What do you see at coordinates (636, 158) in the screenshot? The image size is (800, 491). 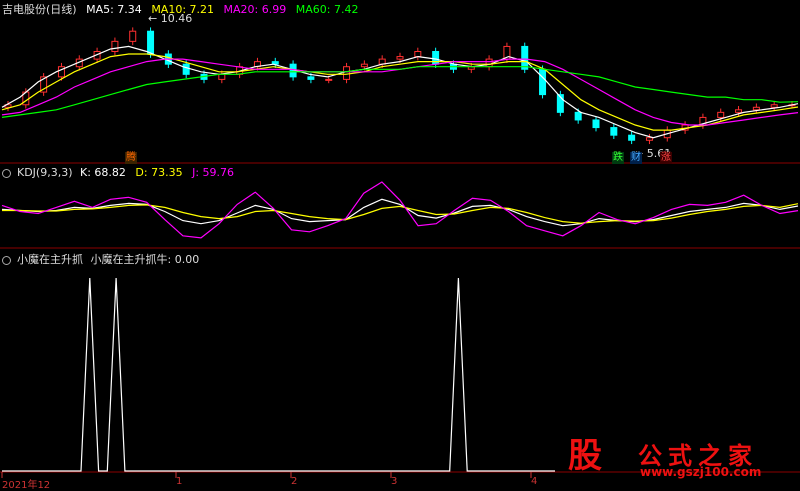 I see `signal-tag: 财` at bounding box center [636, 158].